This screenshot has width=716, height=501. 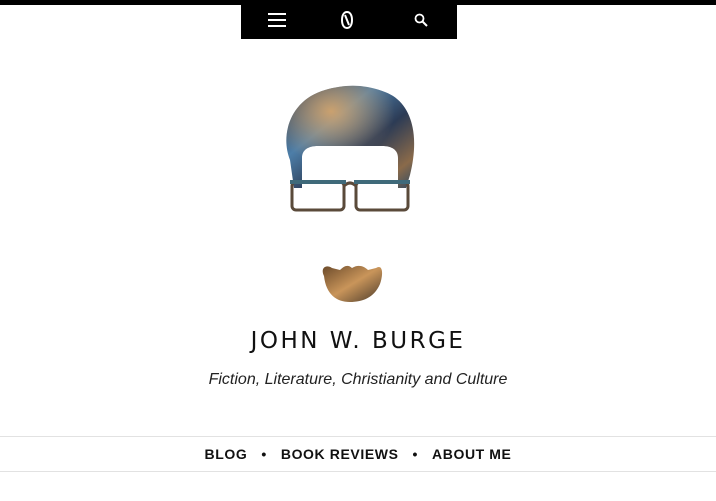 I want to click on menu-button, so click(x=277, y=19).